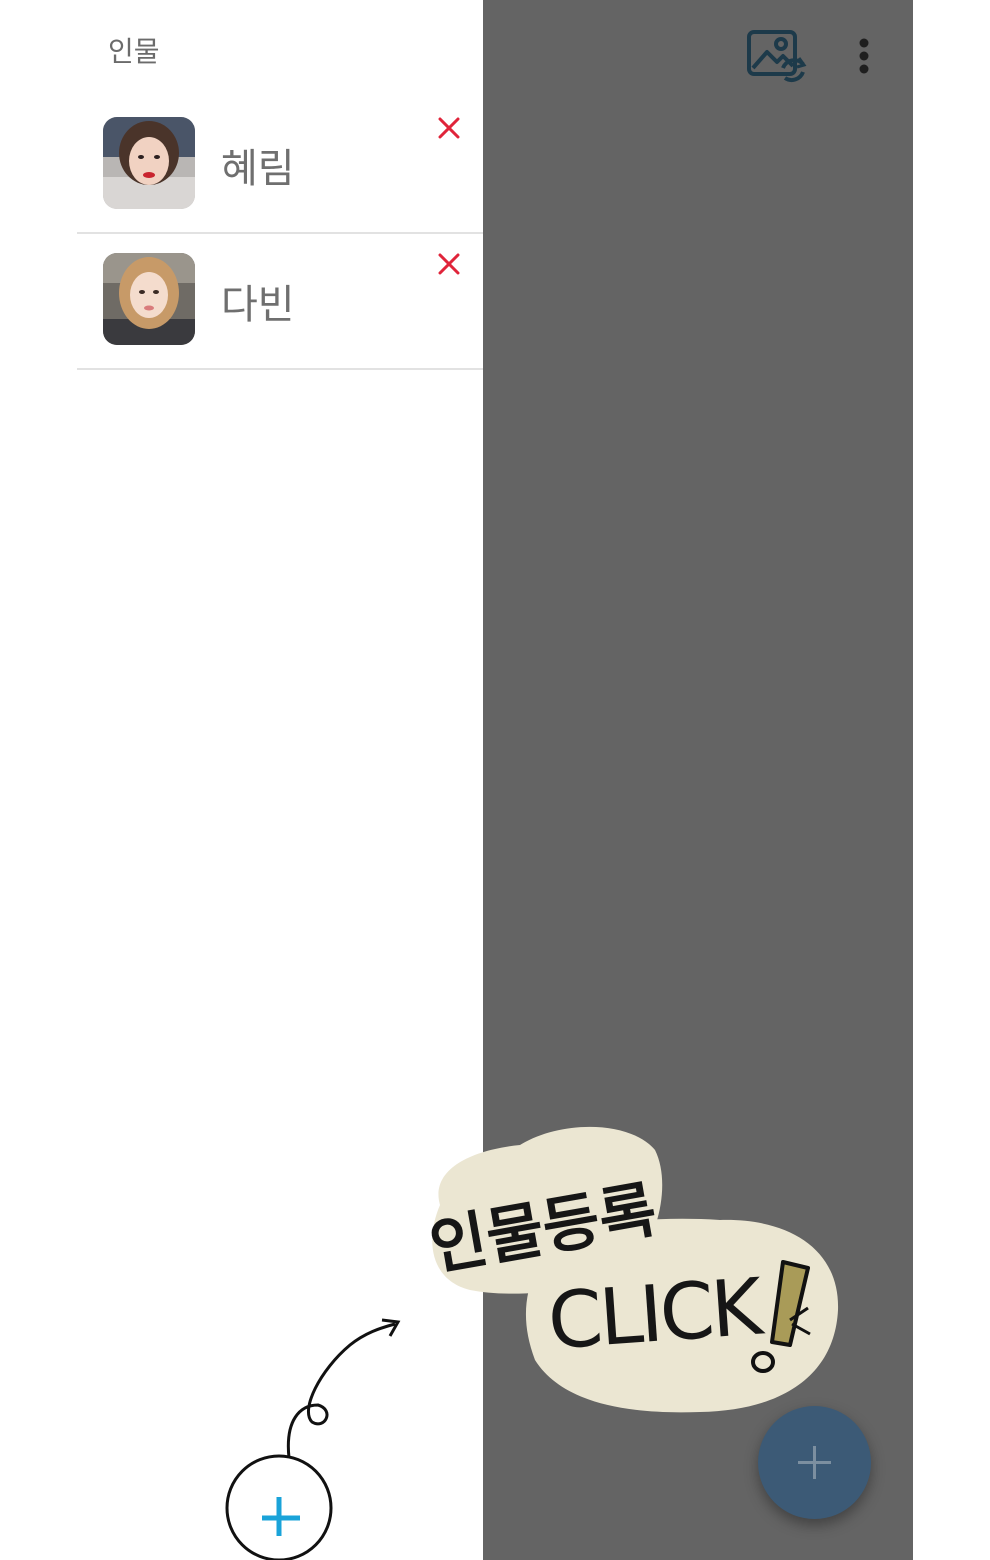 The image size is (990, 1560). What do you see at coordinates (134, 51) in the screenshot?
I see `drawer-title: 인물` at bounding box center [134, 51].